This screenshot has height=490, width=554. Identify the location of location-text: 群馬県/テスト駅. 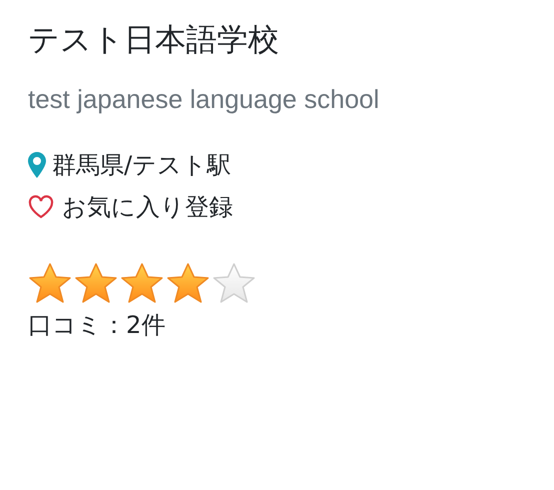
(142, 165).